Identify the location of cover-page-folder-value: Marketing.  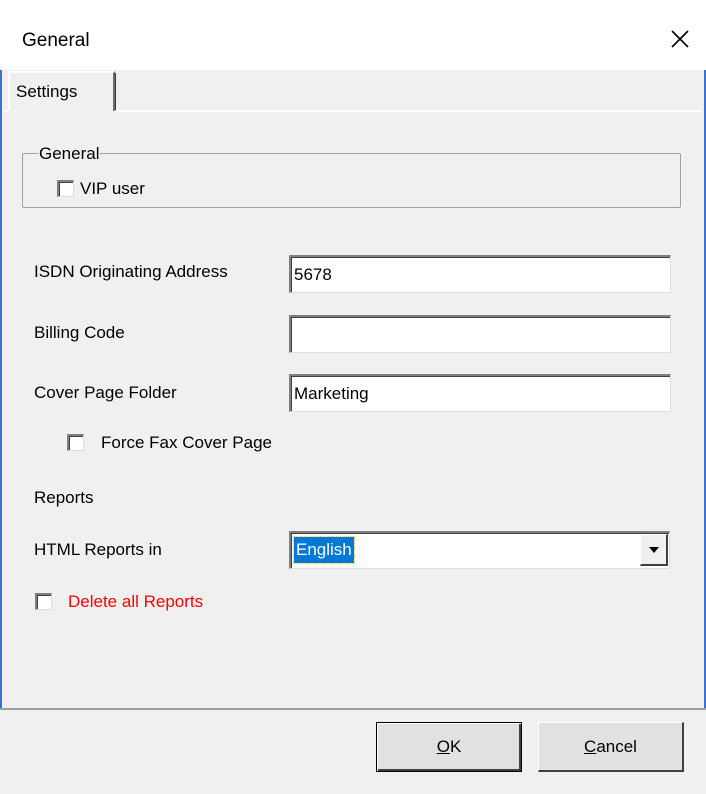
(331, 393).